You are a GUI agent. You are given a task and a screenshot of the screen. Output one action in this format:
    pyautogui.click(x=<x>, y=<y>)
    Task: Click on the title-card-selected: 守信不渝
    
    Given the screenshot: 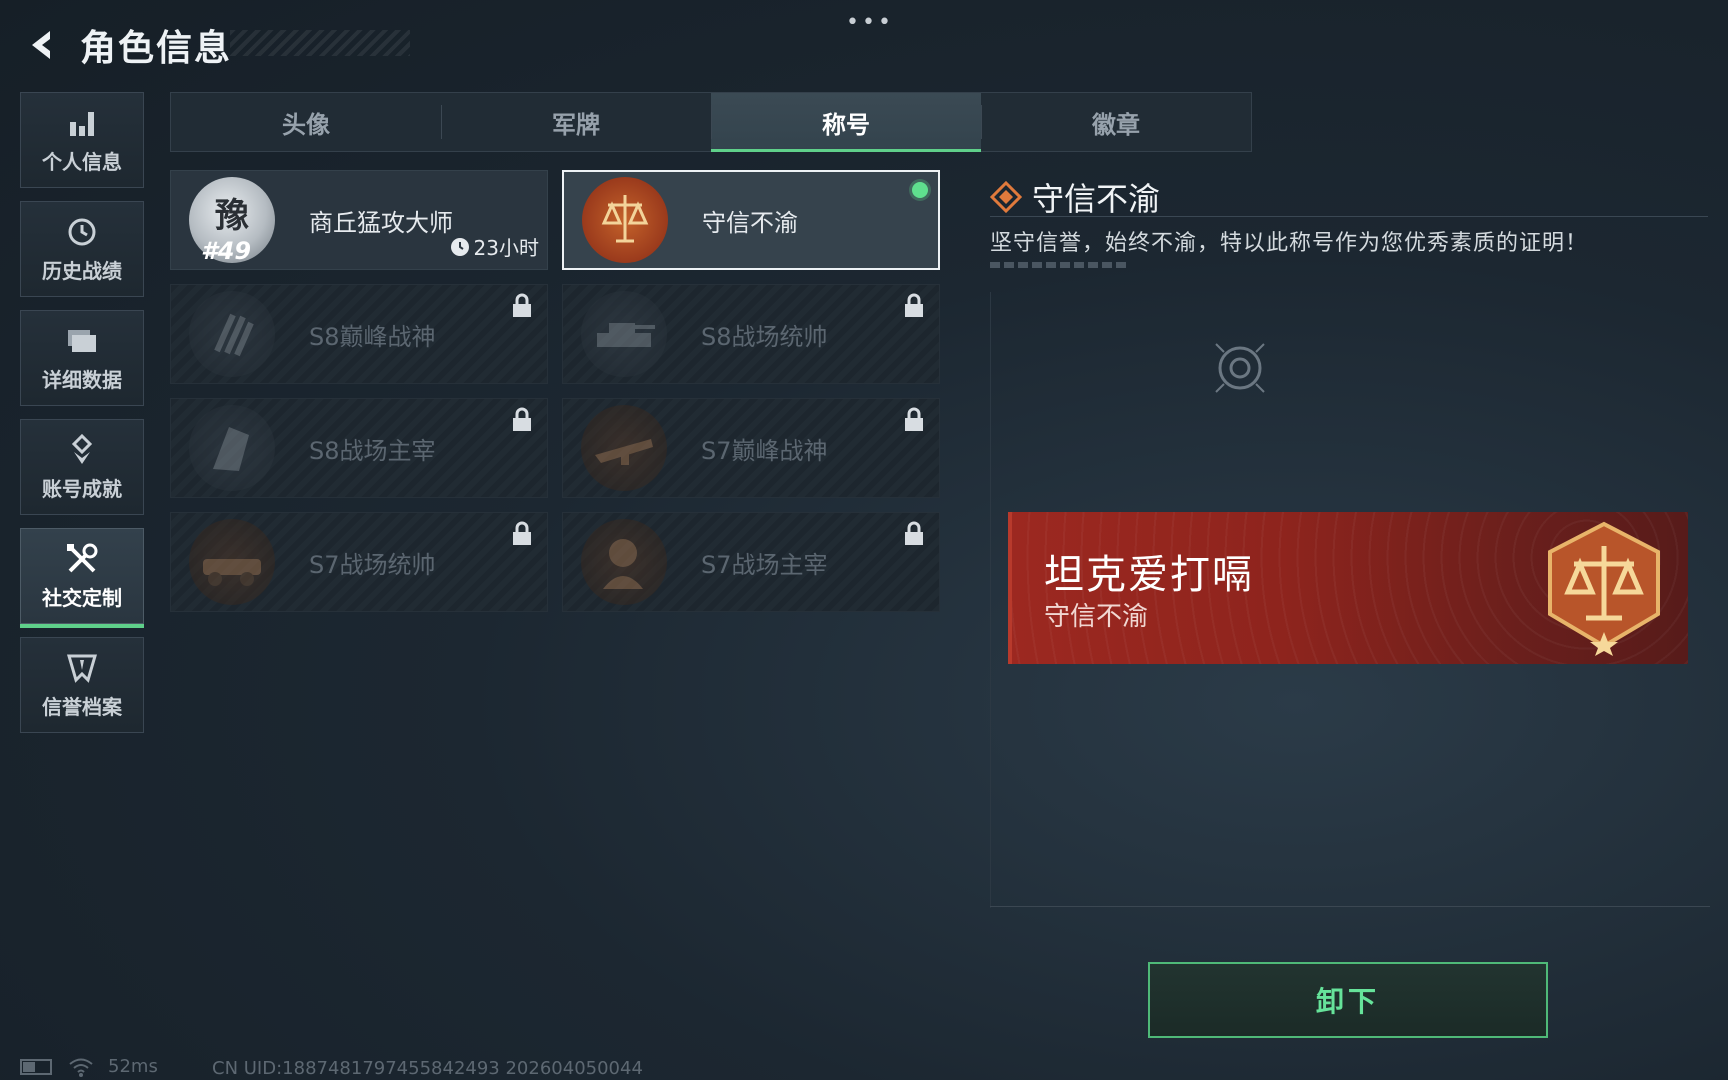 What is the action you would take?
    pyautogui.click(x=751, y=220)
    